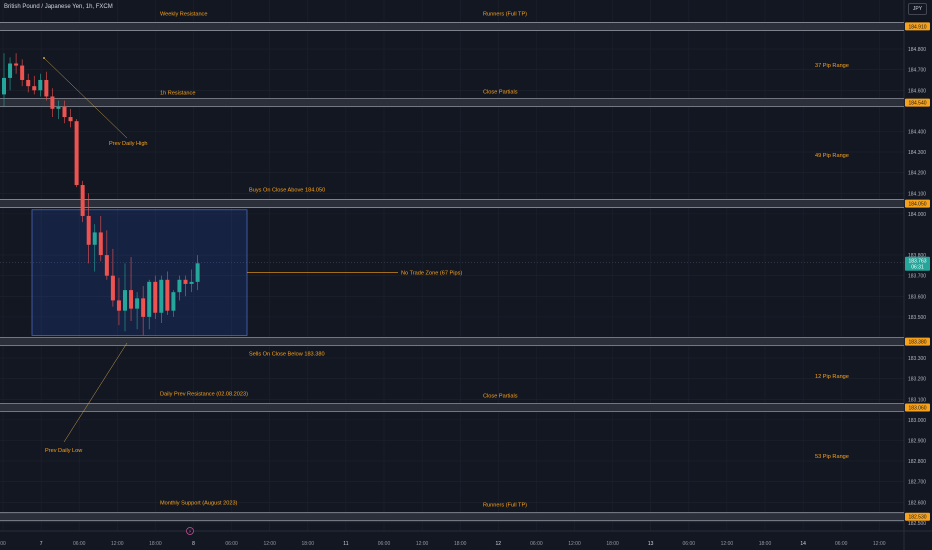  What do you see at coordinates (917, 483) in the screenshot?
I see `price-tick-label: 182.700` at bounding box center [917, 483].